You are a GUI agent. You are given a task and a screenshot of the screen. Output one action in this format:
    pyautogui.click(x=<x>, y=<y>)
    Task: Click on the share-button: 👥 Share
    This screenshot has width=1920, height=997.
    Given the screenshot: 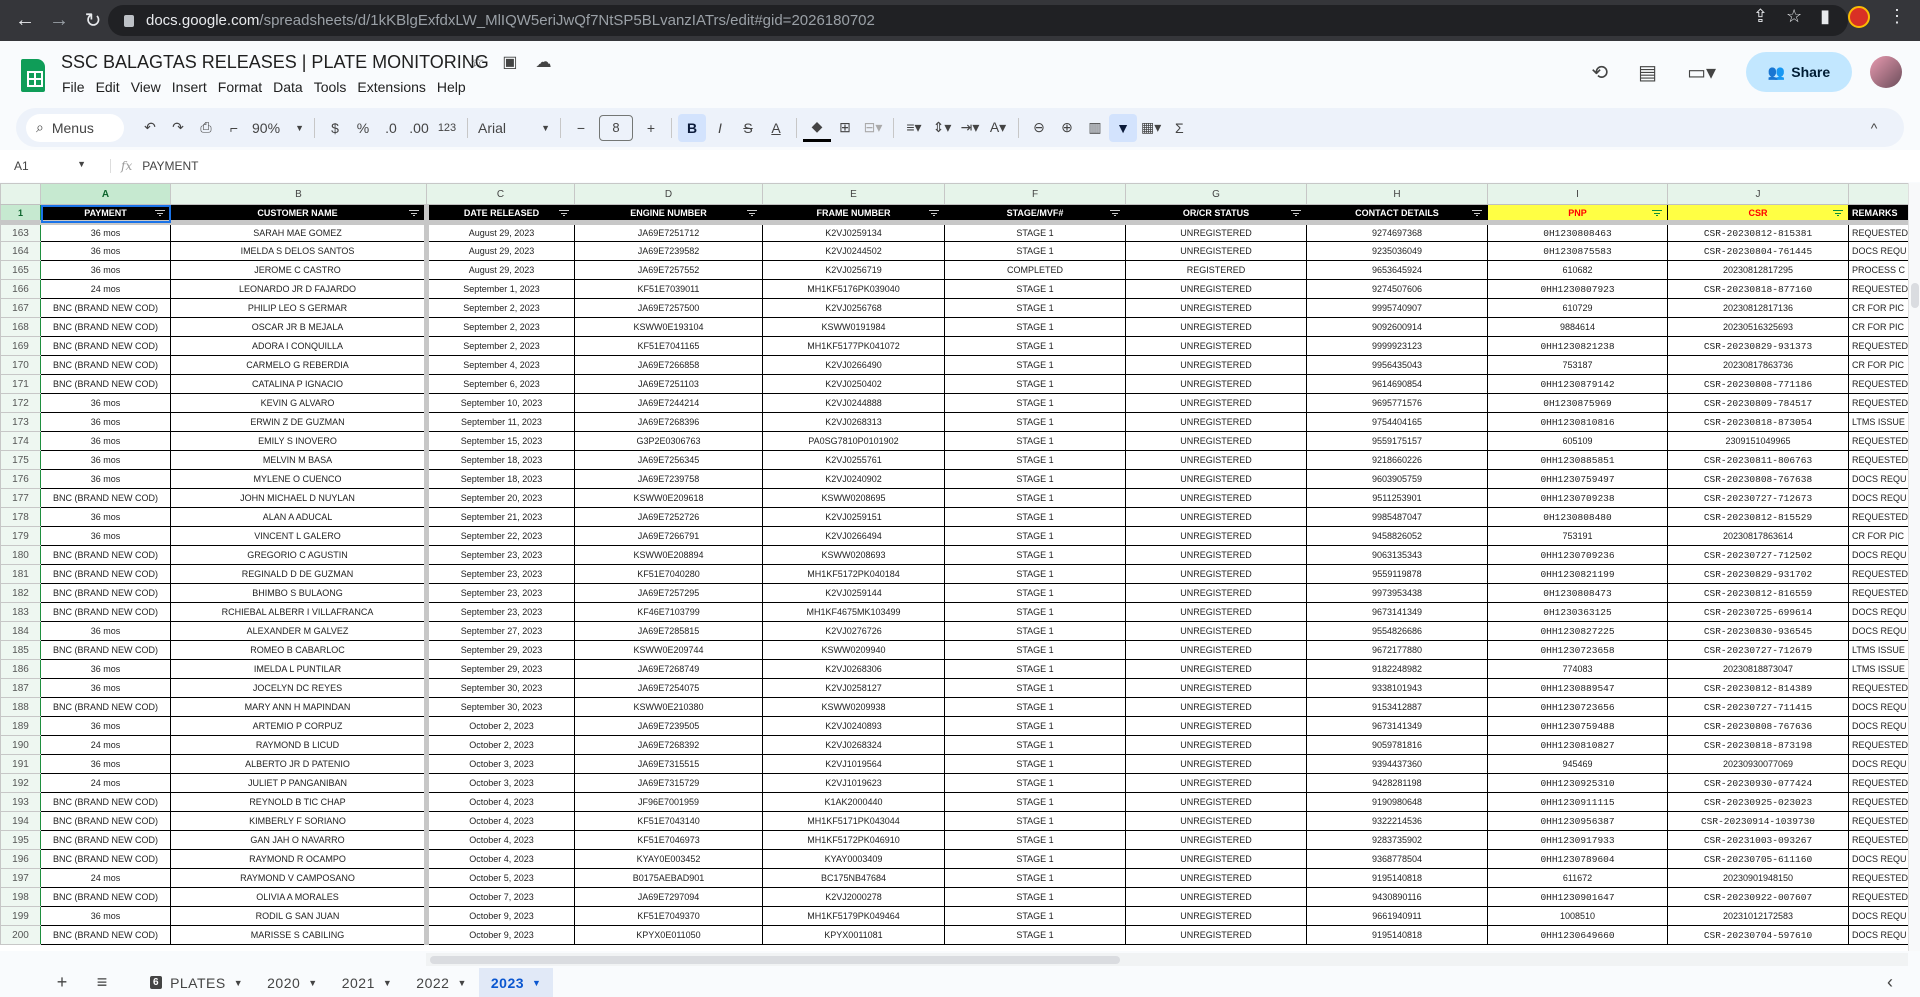 What is the action you would take?
    pyautogui.click(x=1799, y=72)
    